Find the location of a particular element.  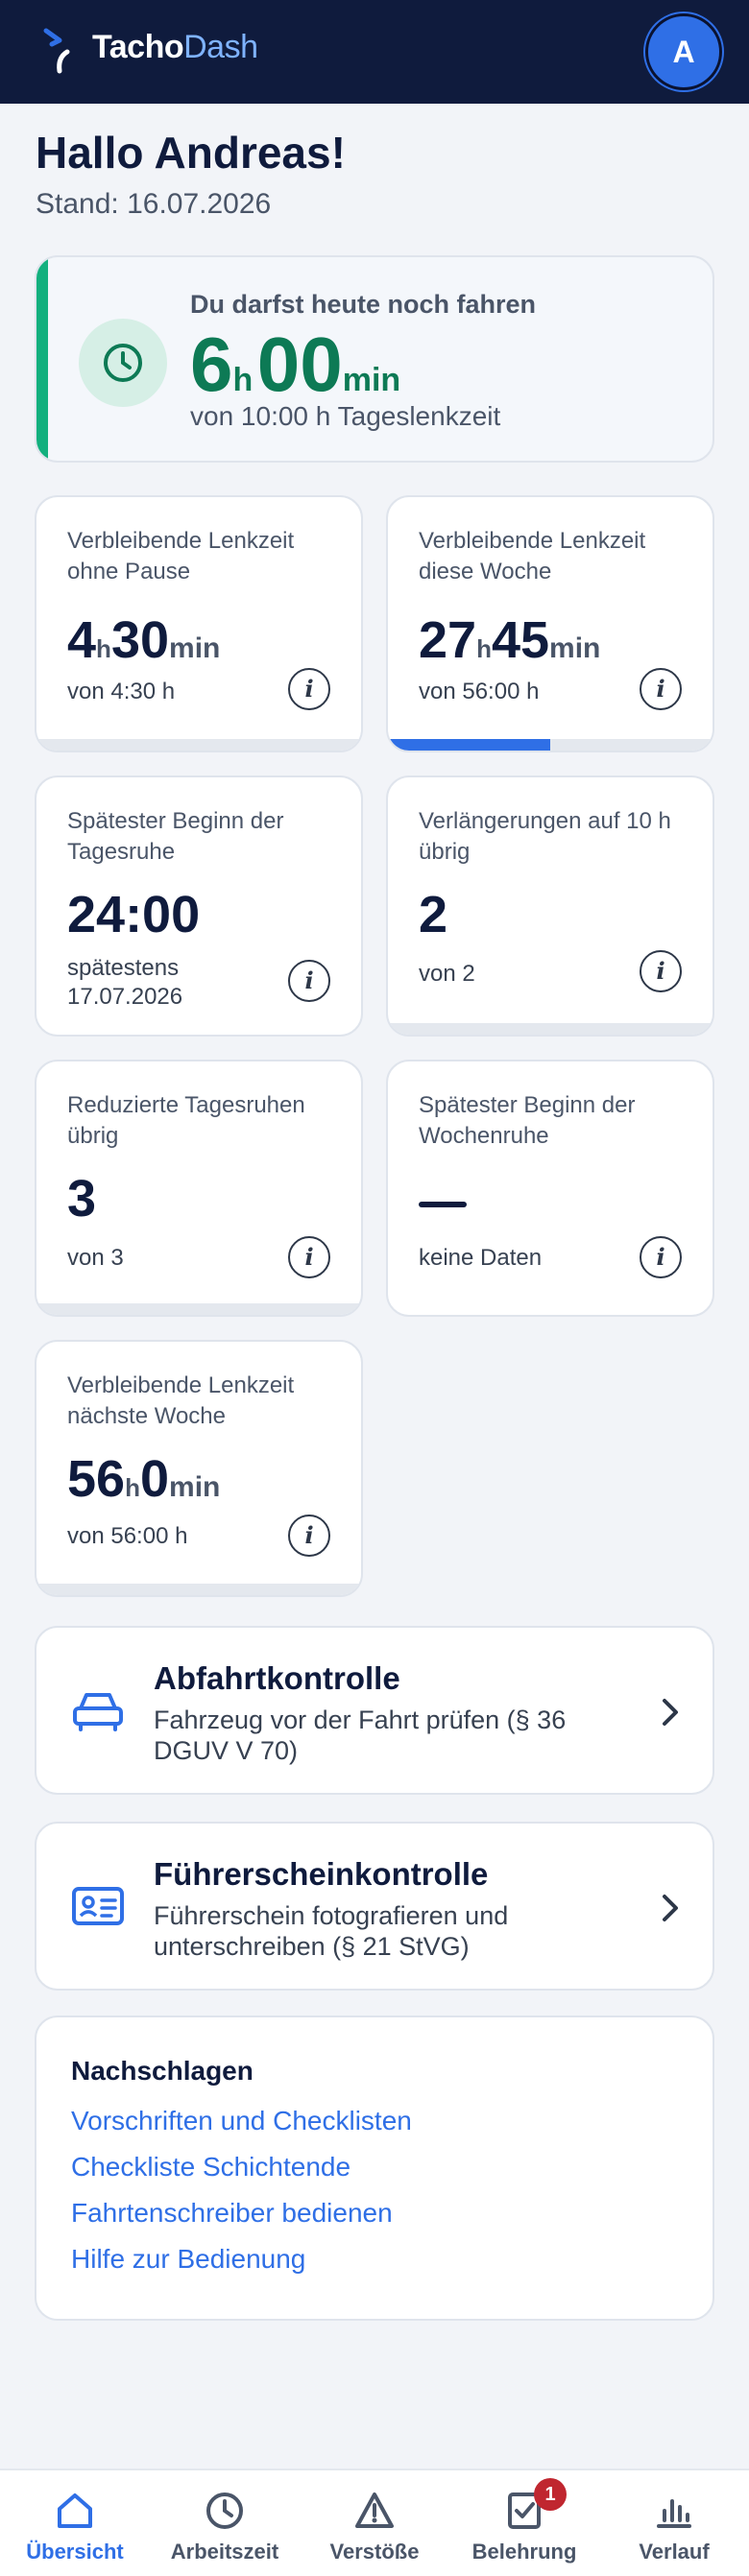

link-tachograph-help: Fahrtenschreiber bedienen is located at coordinates (232, 2213).